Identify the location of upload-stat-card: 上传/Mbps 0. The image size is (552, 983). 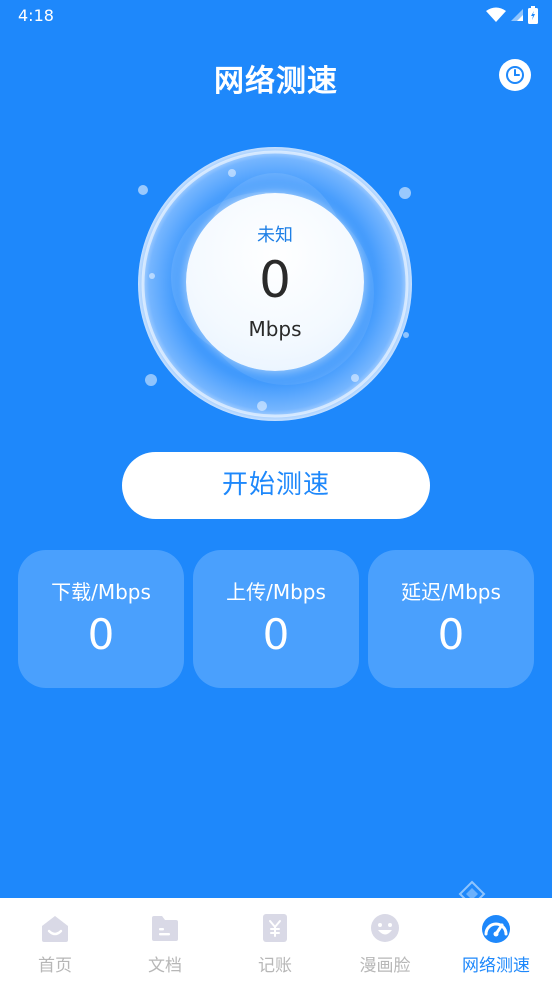
(276, 619).